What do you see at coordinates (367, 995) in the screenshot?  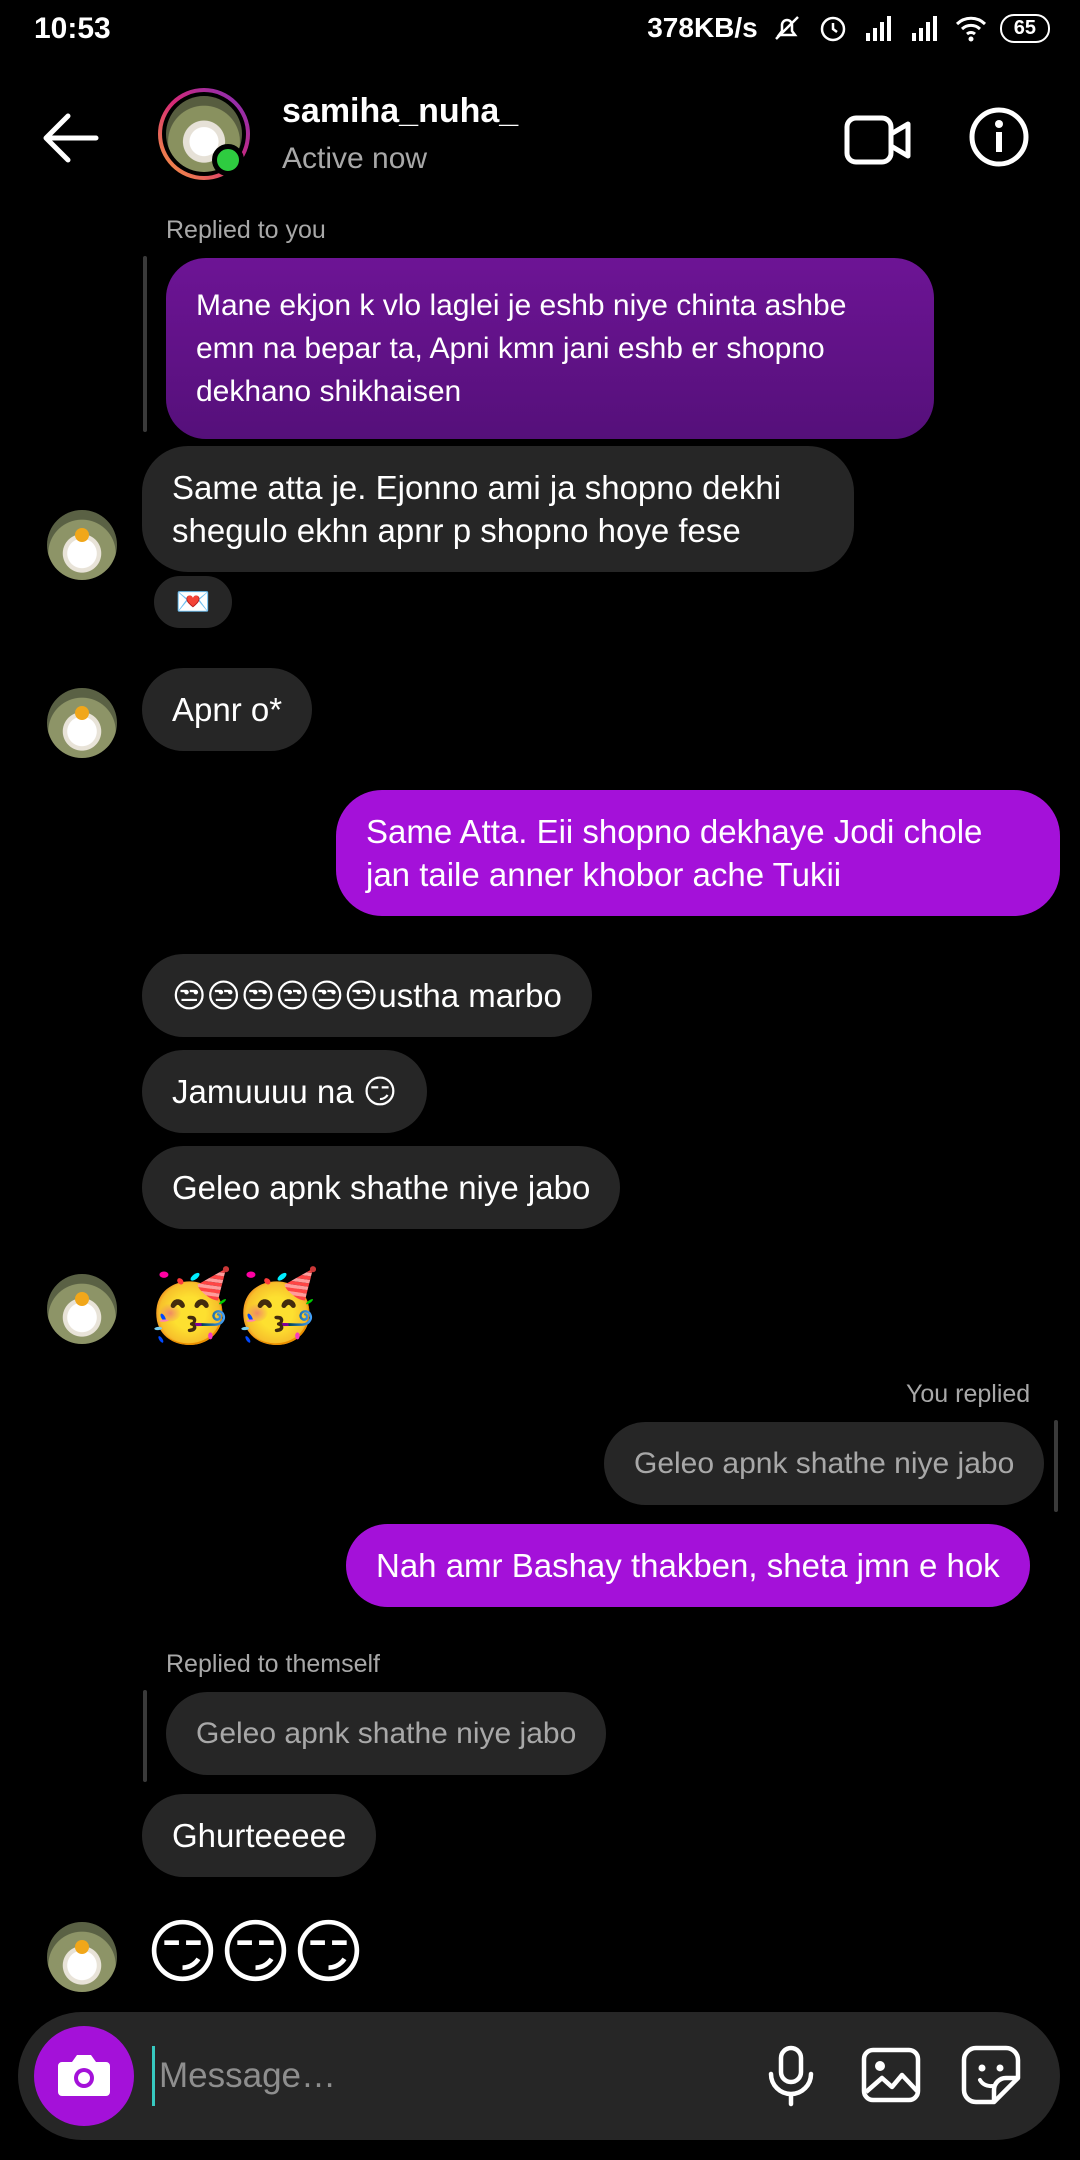 I see `message-bubble-incoming: 😒😒😒😒😒😒ustha marbo` at bounding box center [367, 995].